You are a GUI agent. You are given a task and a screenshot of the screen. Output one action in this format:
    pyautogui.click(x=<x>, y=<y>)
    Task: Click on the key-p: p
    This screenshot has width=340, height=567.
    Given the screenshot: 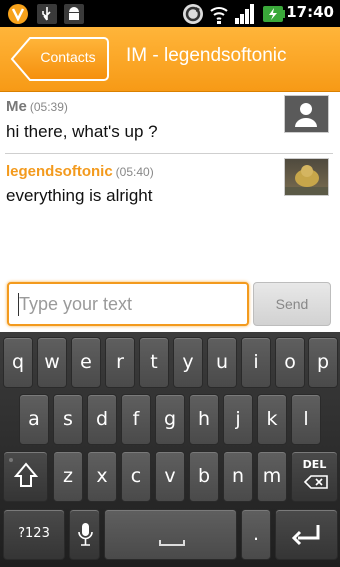 What is the action you would take?
    pyautogui.click(x=323, y=362)
    